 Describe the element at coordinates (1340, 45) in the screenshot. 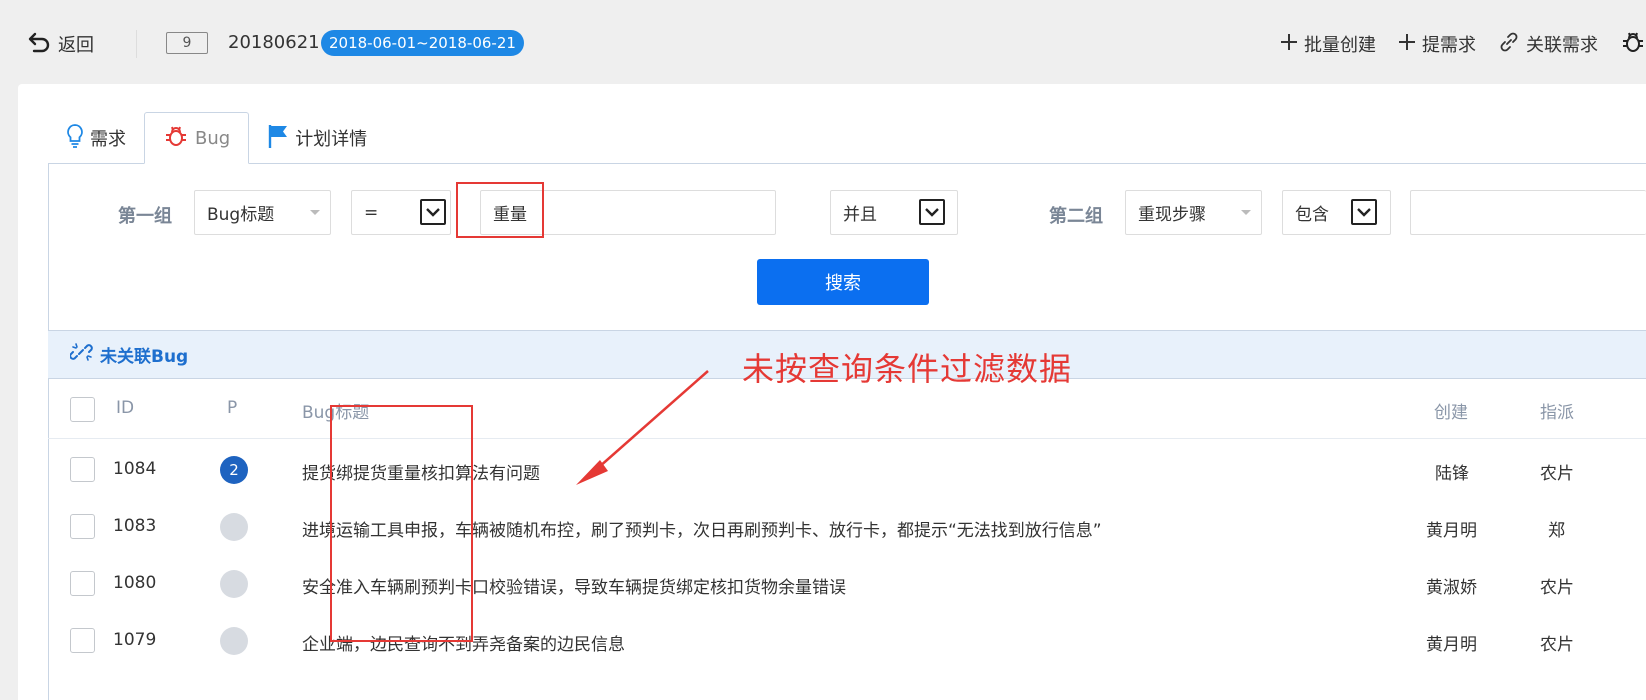

I see `batch-create-label: 批量创建` at that location.